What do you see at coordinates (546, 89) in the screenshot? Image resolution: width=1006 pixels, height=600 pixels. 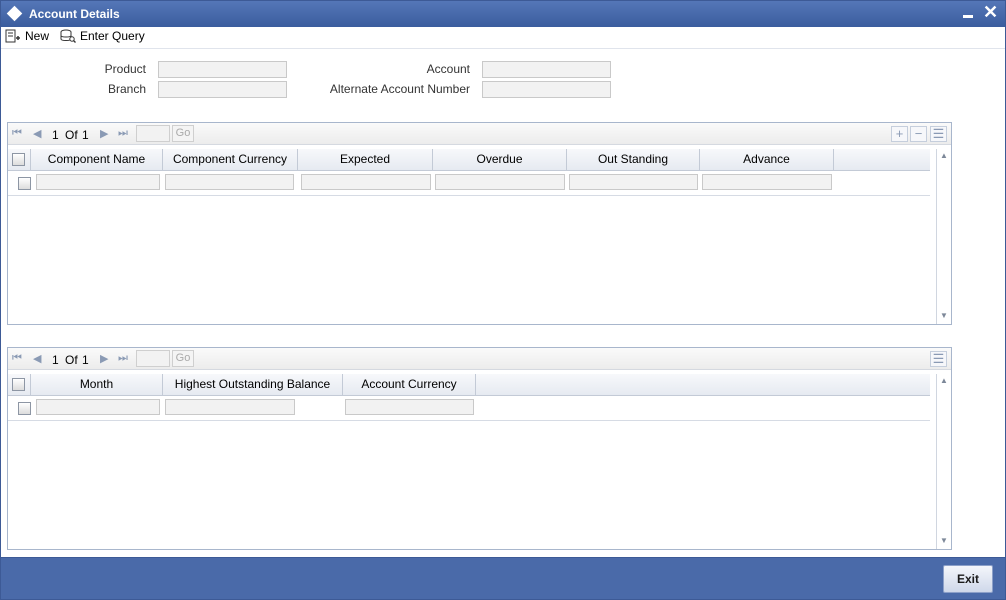 I see `alternate-account-number-field` at bounding box center [546, 89].